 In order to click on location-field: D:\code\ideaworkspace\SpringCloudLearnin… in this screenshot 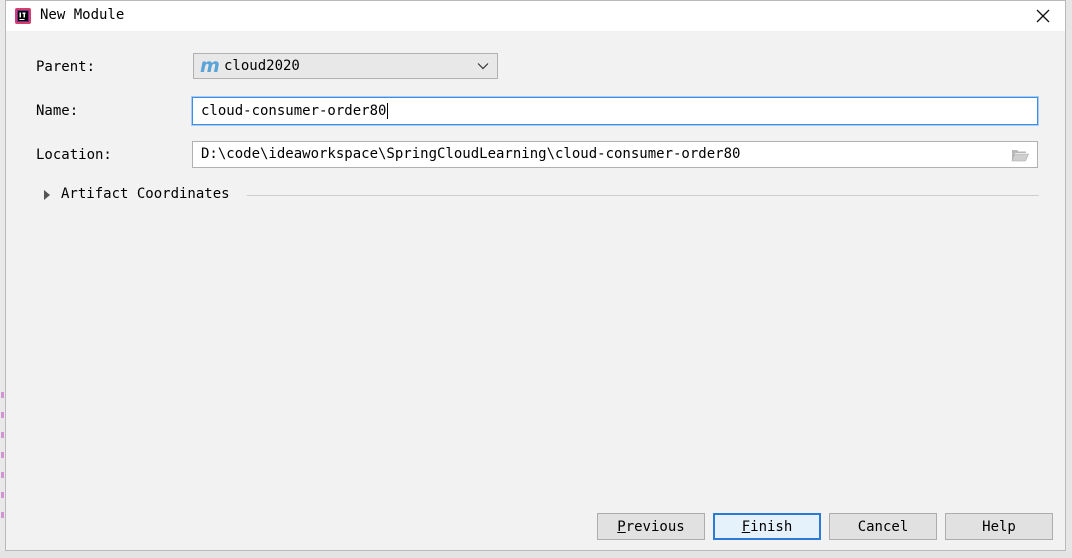, I will do `click(615, 154)`.